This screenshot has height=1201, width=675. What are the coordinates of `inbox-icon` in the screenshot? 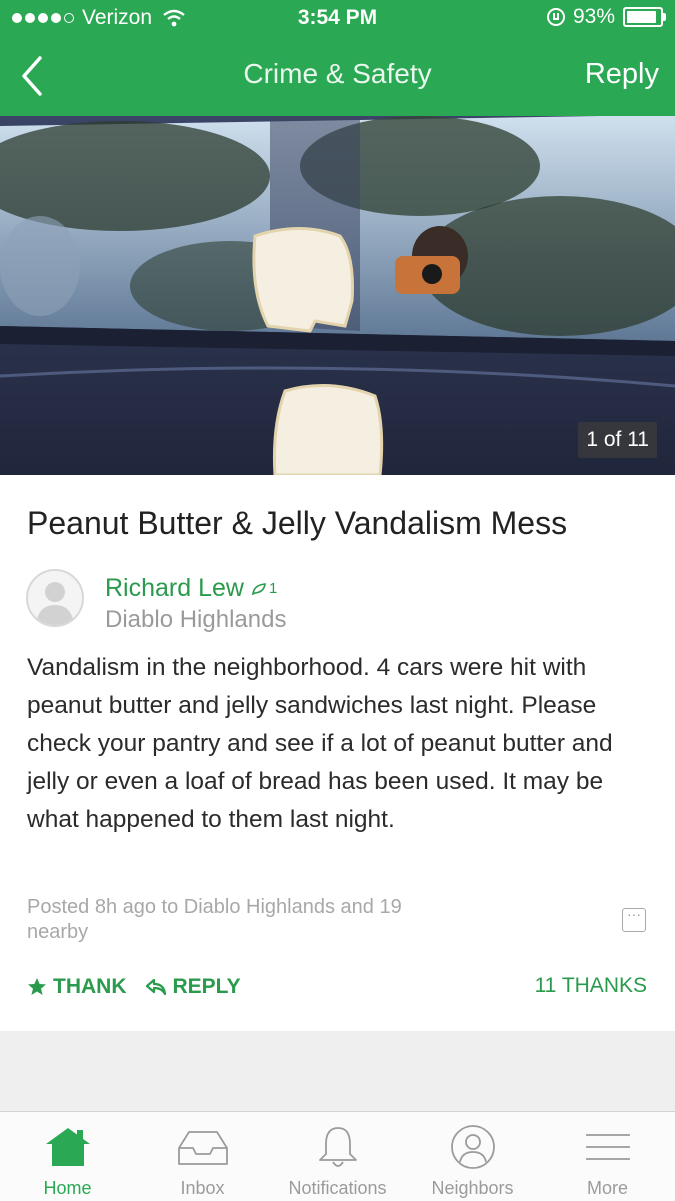 It's located at (203, 1148).